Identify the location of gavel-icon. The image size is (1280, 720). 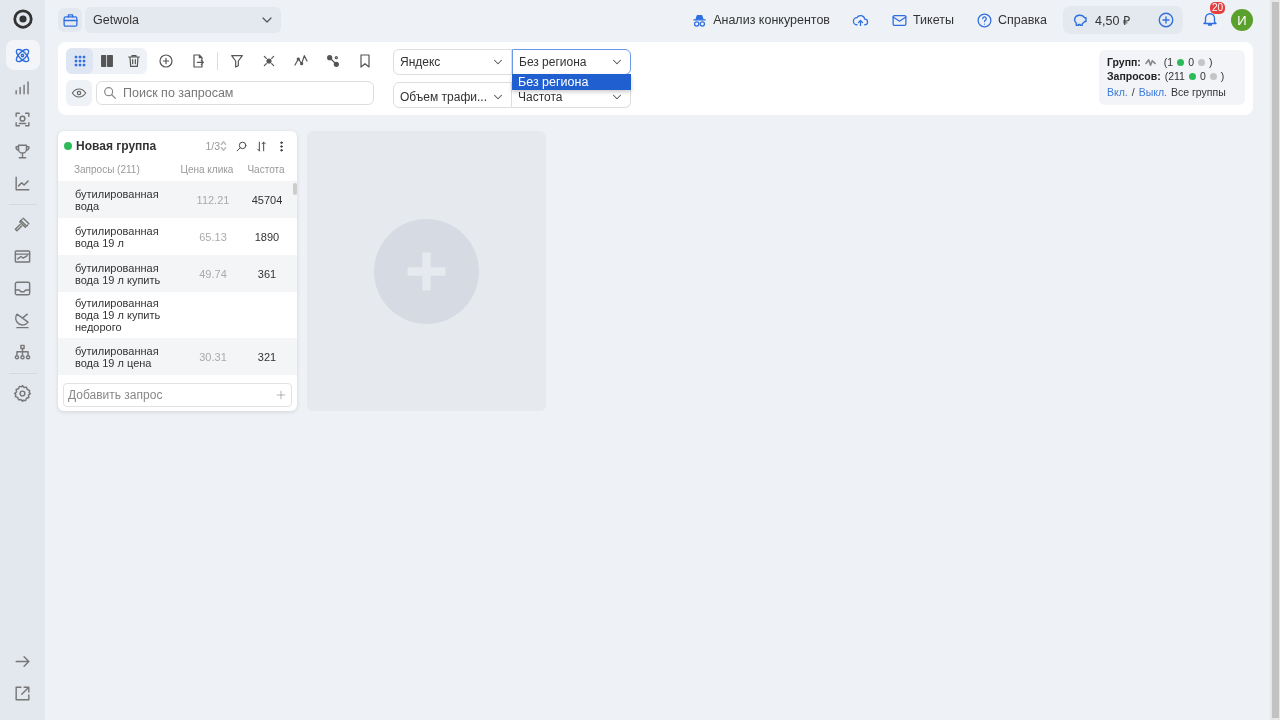
(22, 224).